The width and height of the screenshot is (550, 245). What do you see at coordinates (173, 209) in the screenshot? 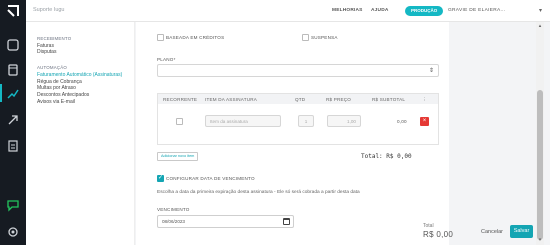
I see `due-date-label: VENCIMENTO` at bounding box center [173, 209].